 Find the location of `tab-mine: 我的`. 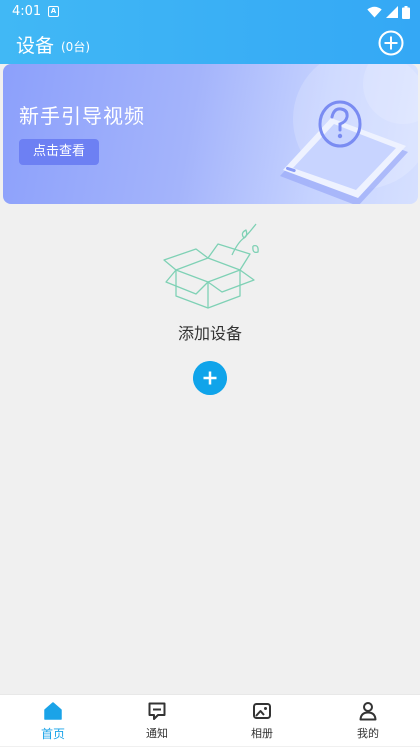

tab-mine: 我的 is located at coordinates (368, 721).